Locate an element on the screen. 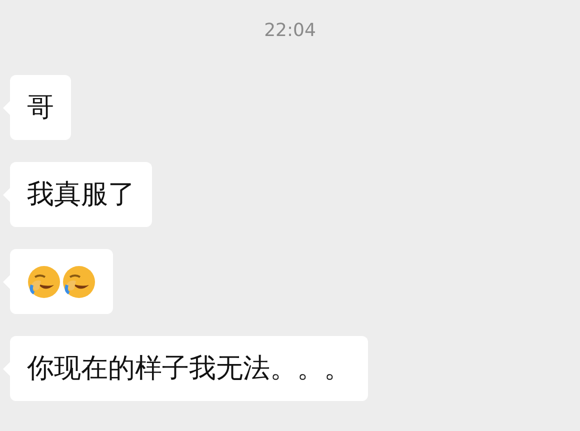 The image size is (580, 431). message-time: 22:04 is located at coordinates (290, 31).